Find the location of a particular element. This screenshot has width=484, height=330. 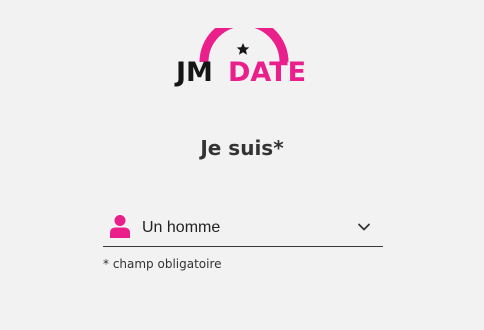

gender-select-value: Un homme is located at coordinates (181, 227).